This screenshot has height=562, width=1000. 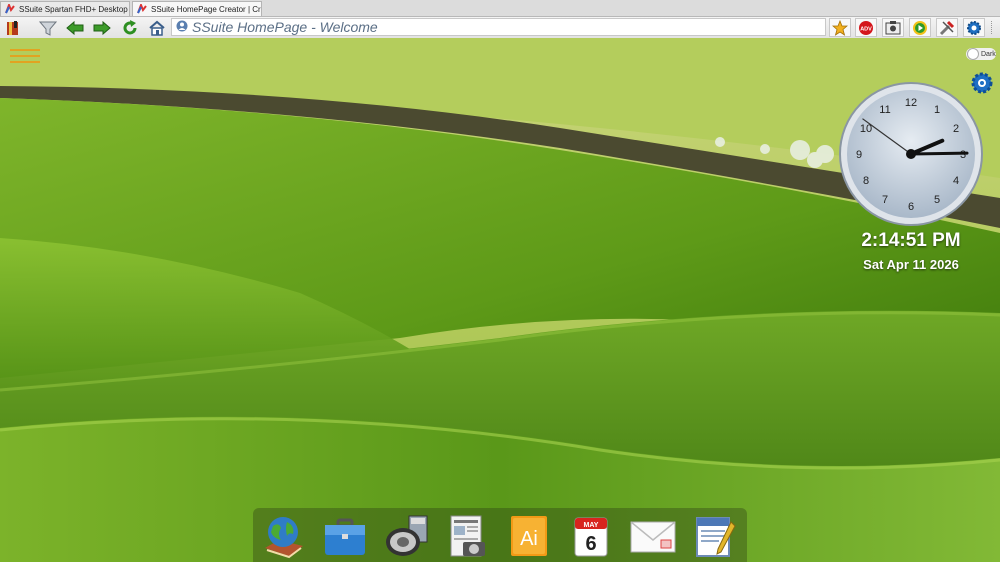 I want to click on play-icon, so click(x=920, y=27).